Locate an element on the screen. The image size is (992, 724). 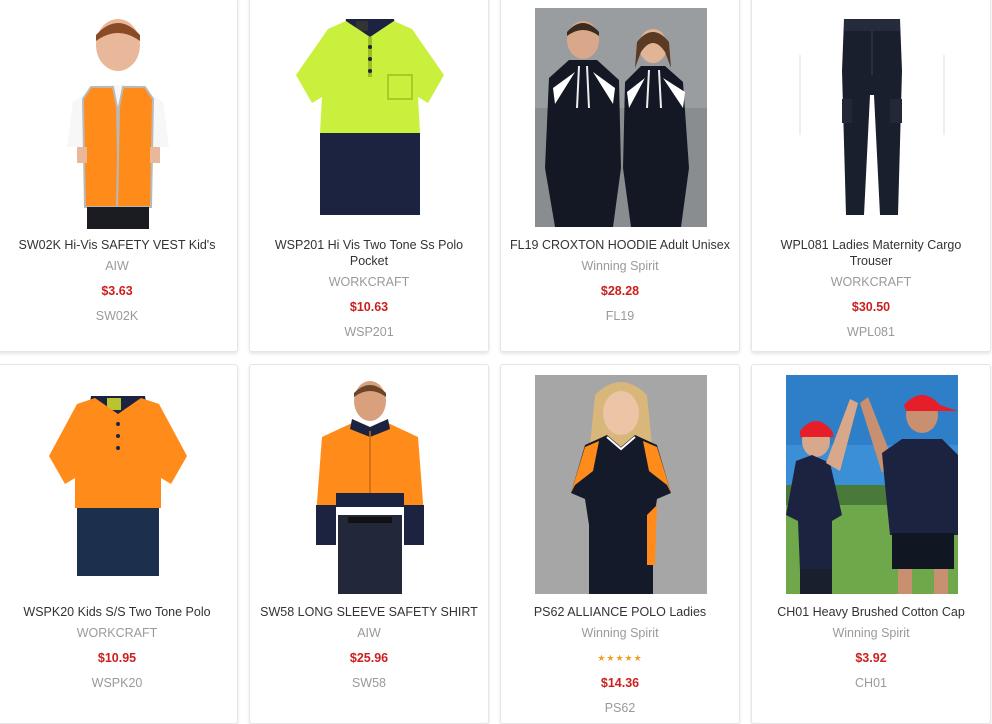
product-price: $10.95 is located at coordinates (117, 658).